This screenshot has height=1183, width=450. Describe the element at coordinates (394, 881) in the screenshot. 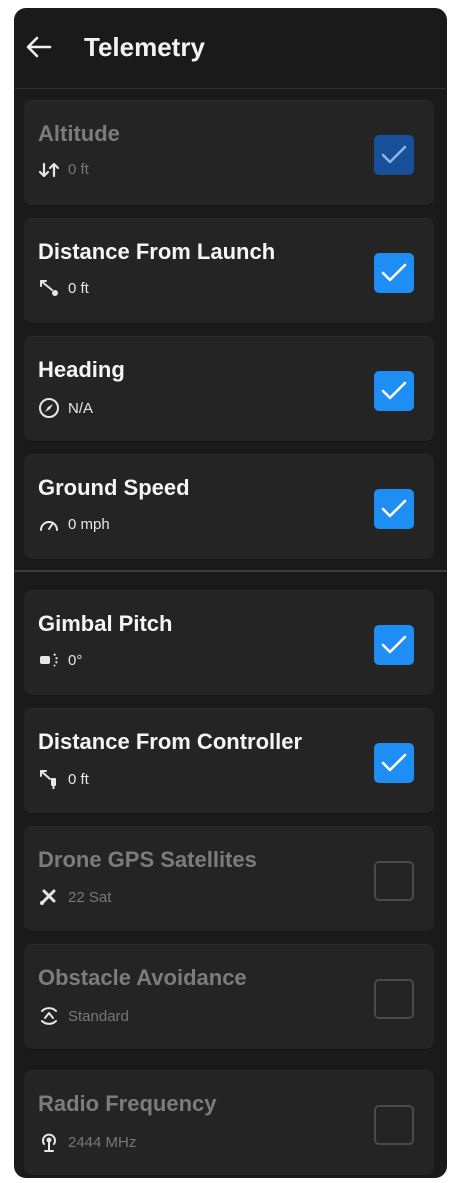

I see `checkbox-drone-gps-satellites` at that location.